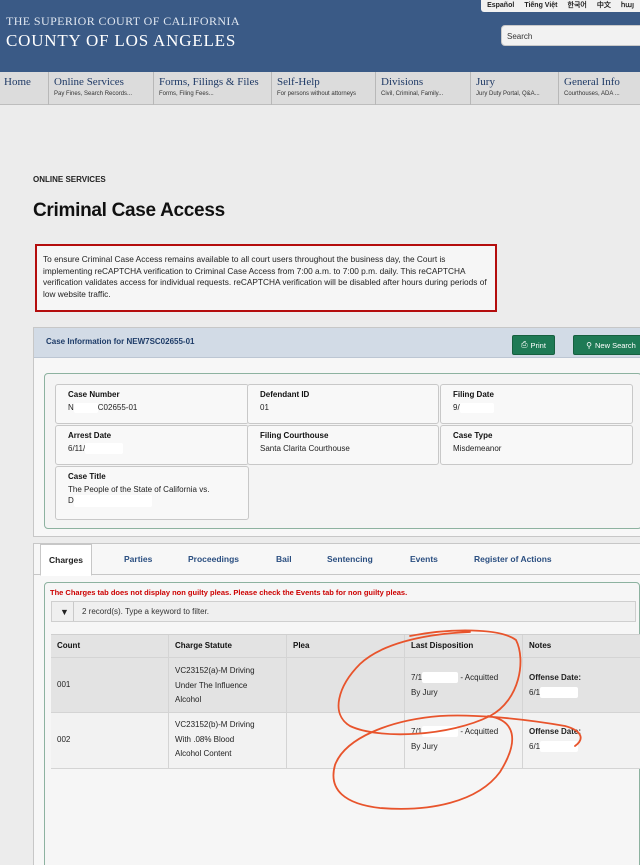  What do you see at coordinates (424, 559) in the screenshot?
I see `tab-events: Events` at bounding box center [424, 559].